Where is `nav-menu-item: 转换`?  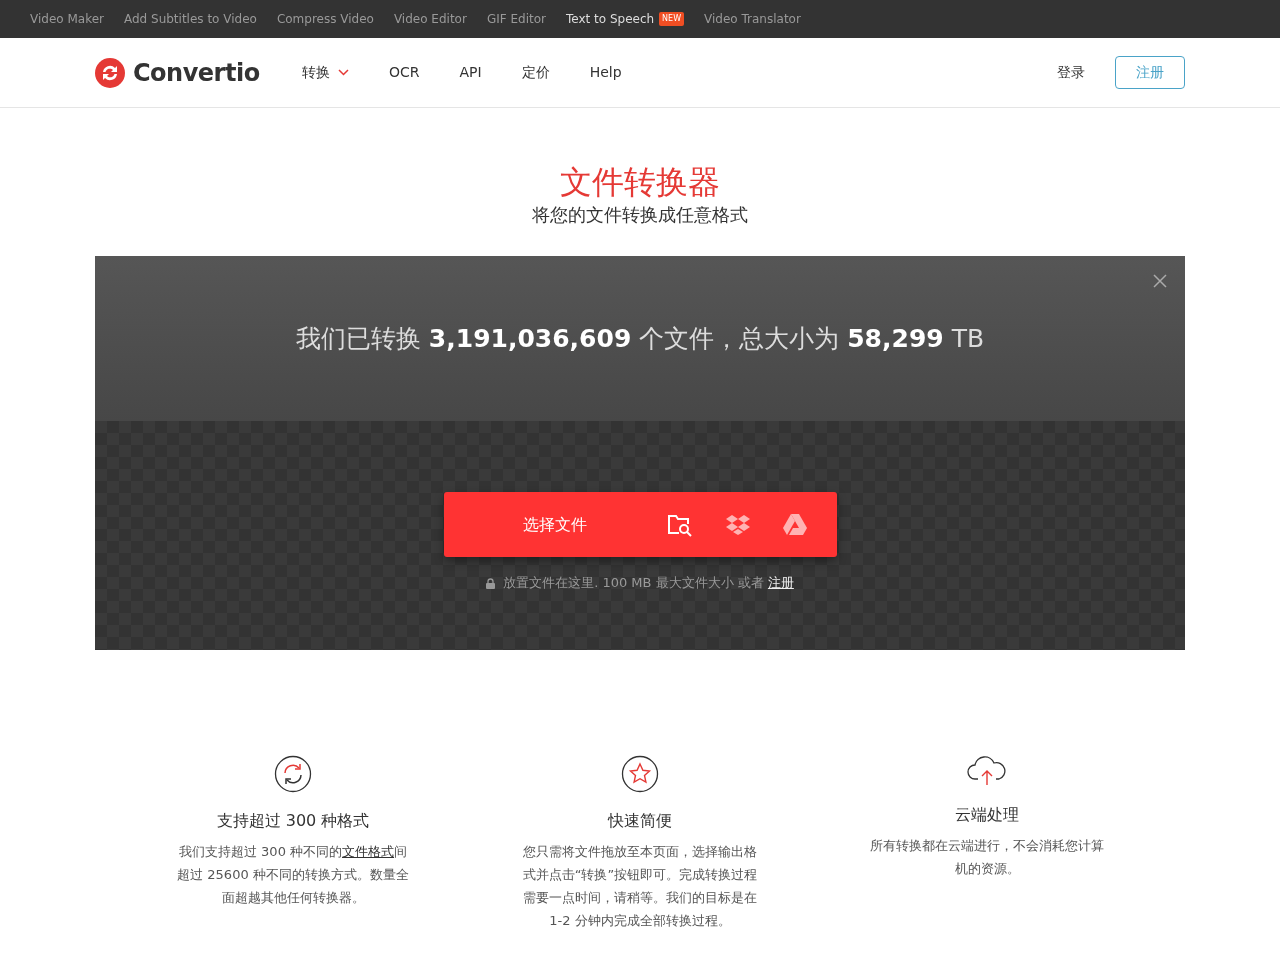 nav-menu-item: 转换 is located at coordinates (325, 72).